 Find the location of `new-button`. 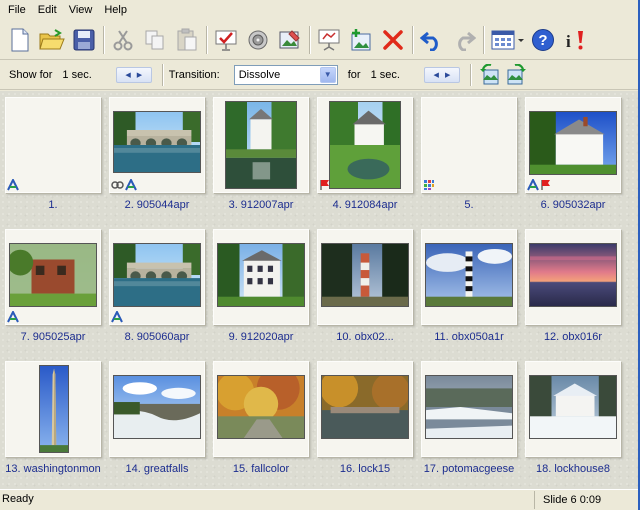

new-button is located at coordinates (20, 40).